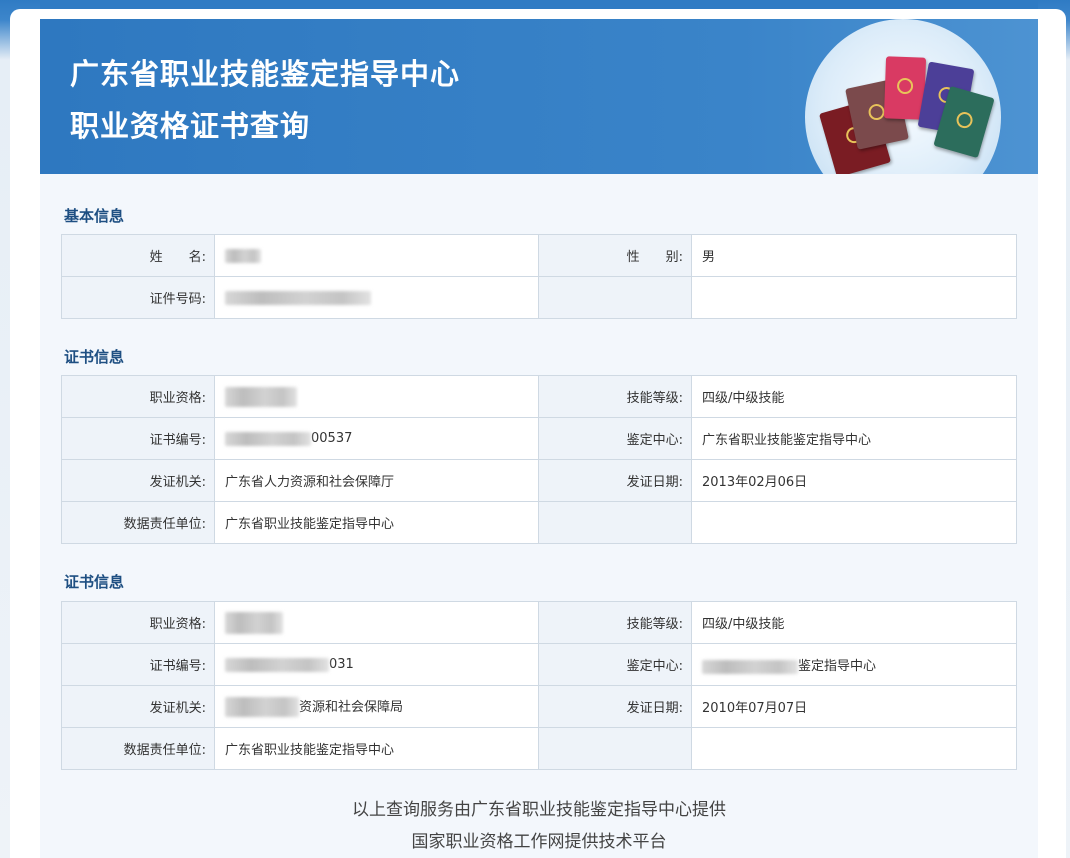  What do you see at coordinates (138, 298) in the screenshot?
I see `id-label: 证件号码:` at bounding box center [138, 298].